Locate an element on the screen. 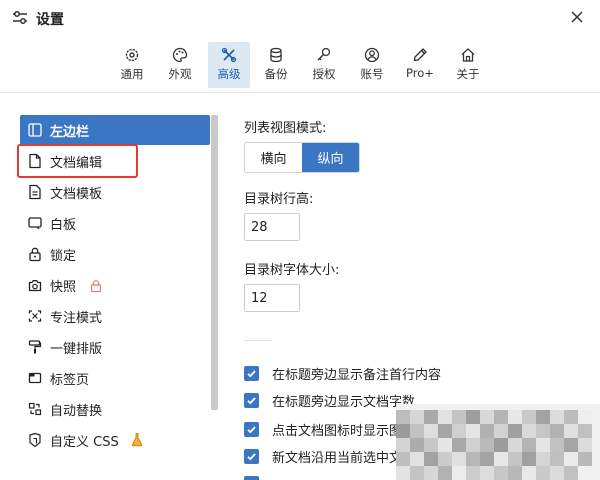 The height and width of the screenshot is (480, 600). sidebar-item-label: 文档模板 is located at coordinates (76, 194).